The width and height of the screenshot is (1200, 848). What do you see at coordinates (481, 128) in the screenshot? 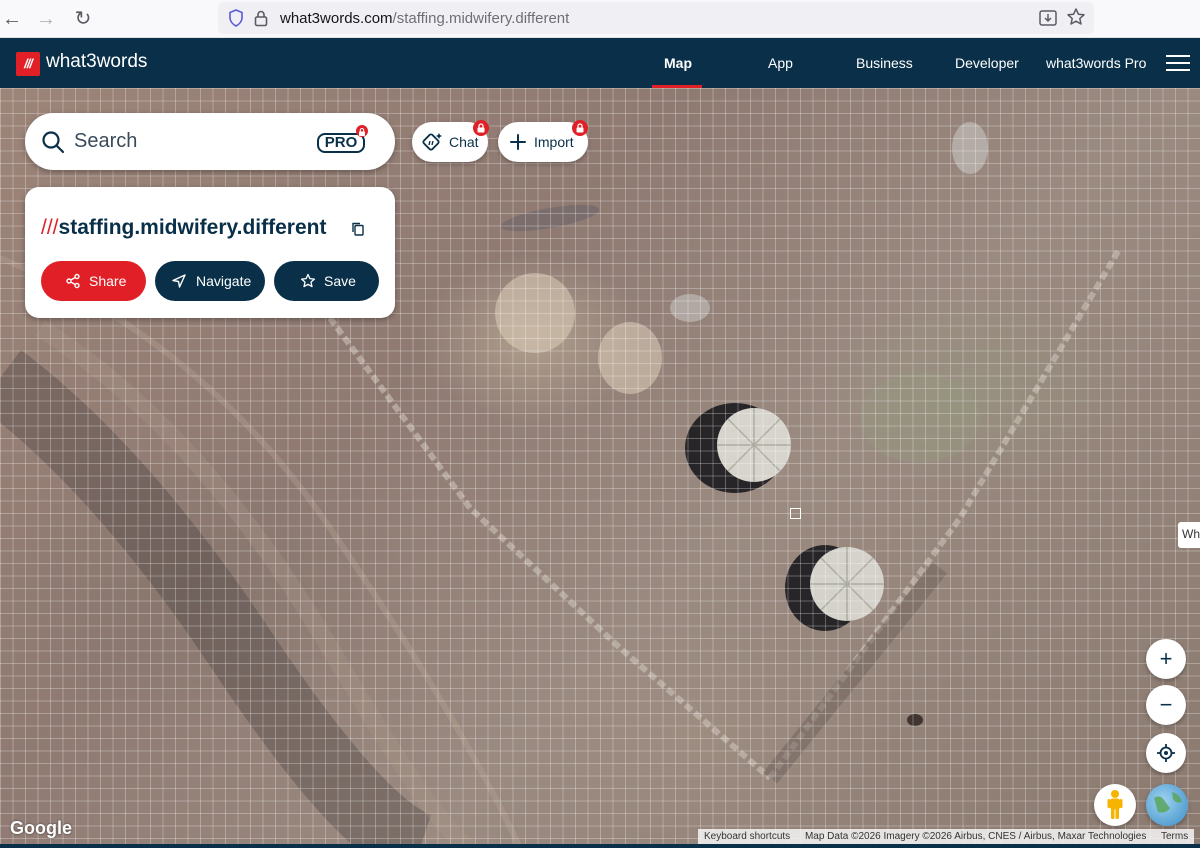
I see `chat-lock-icon` at bounding box center [481, 128].